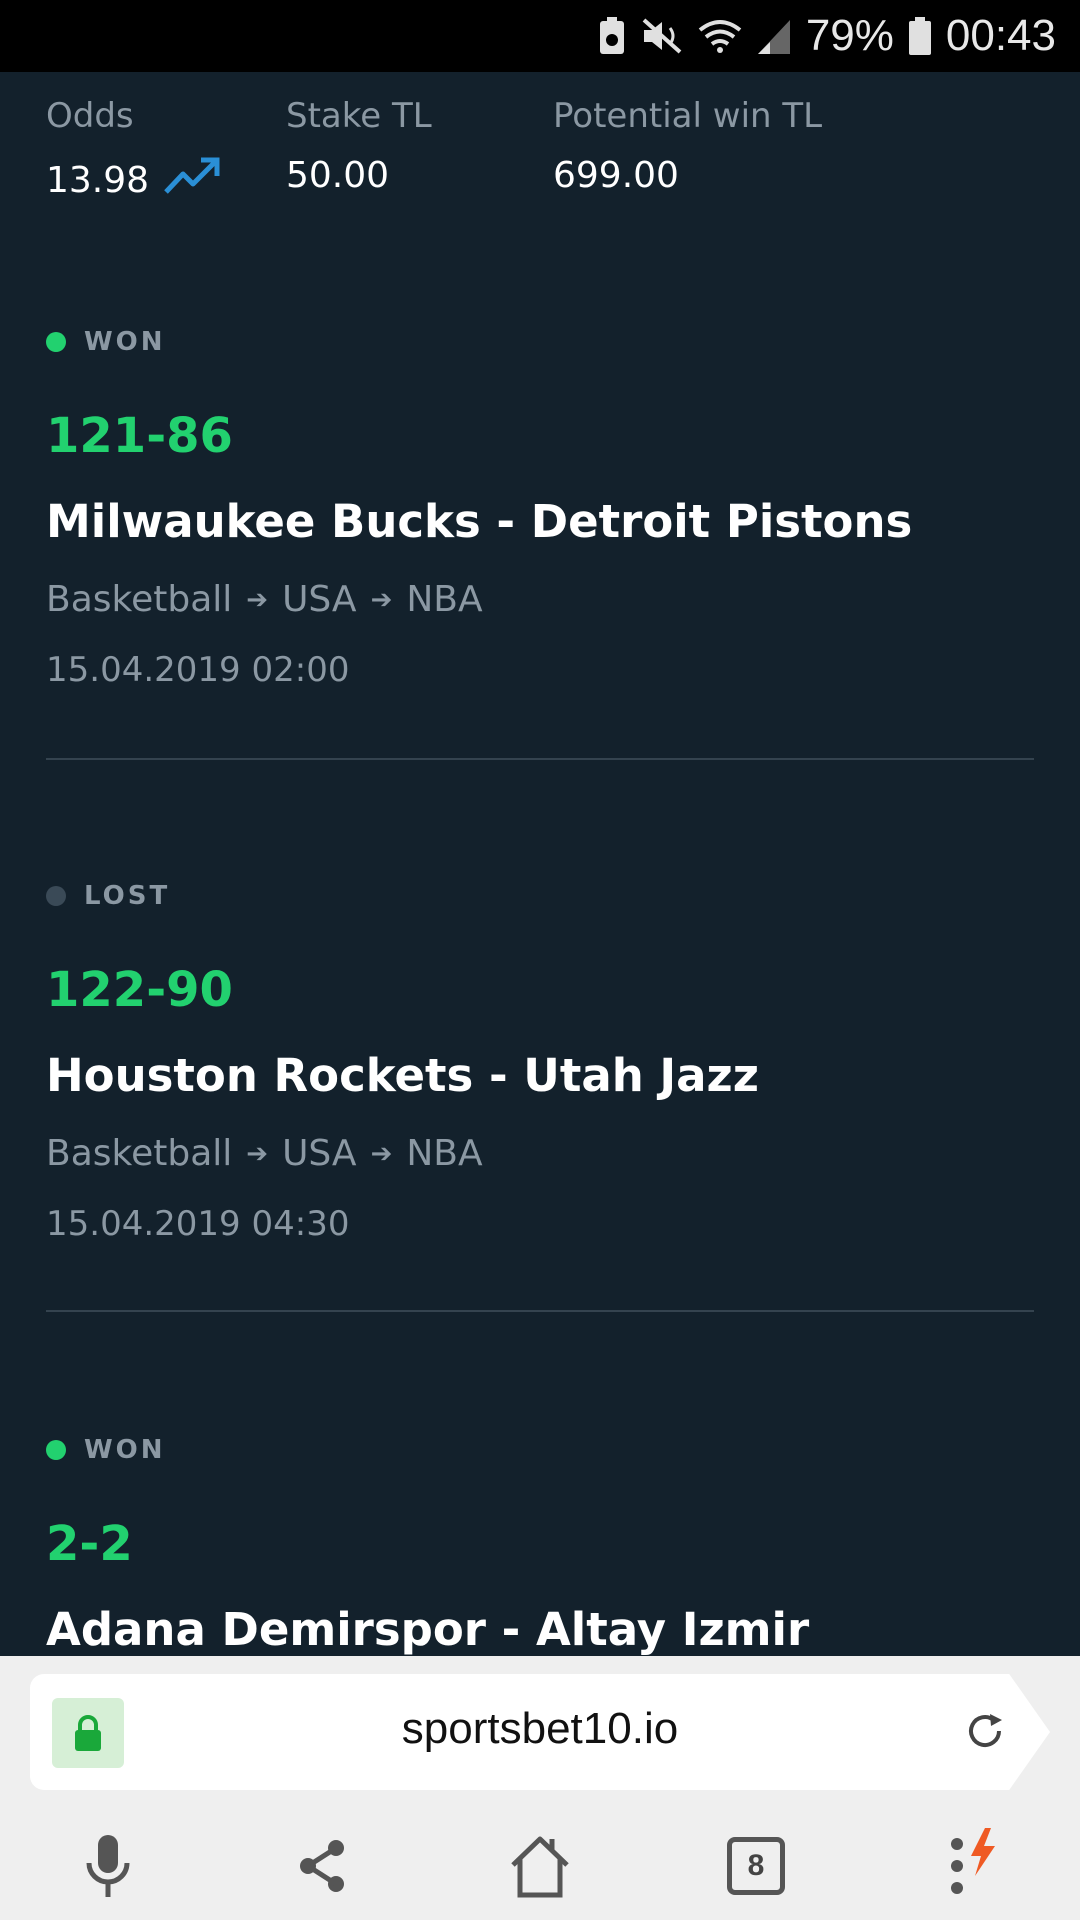 Image resolution: width=1080 pixels, height=1920 pixels. What do you see at coordinates (402, 1075) in the screenshot?
I see `bet-match: Houston Rockets - Utah Jazz` at bounding box center [402, 1075].